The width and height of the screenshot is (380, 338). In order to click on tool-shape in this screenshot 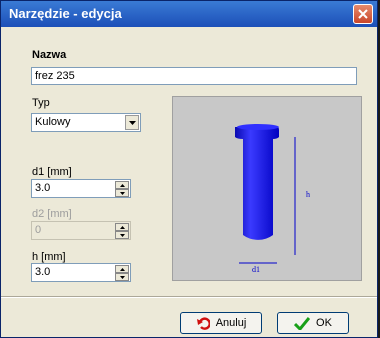, I will do `click(257, 183)`.